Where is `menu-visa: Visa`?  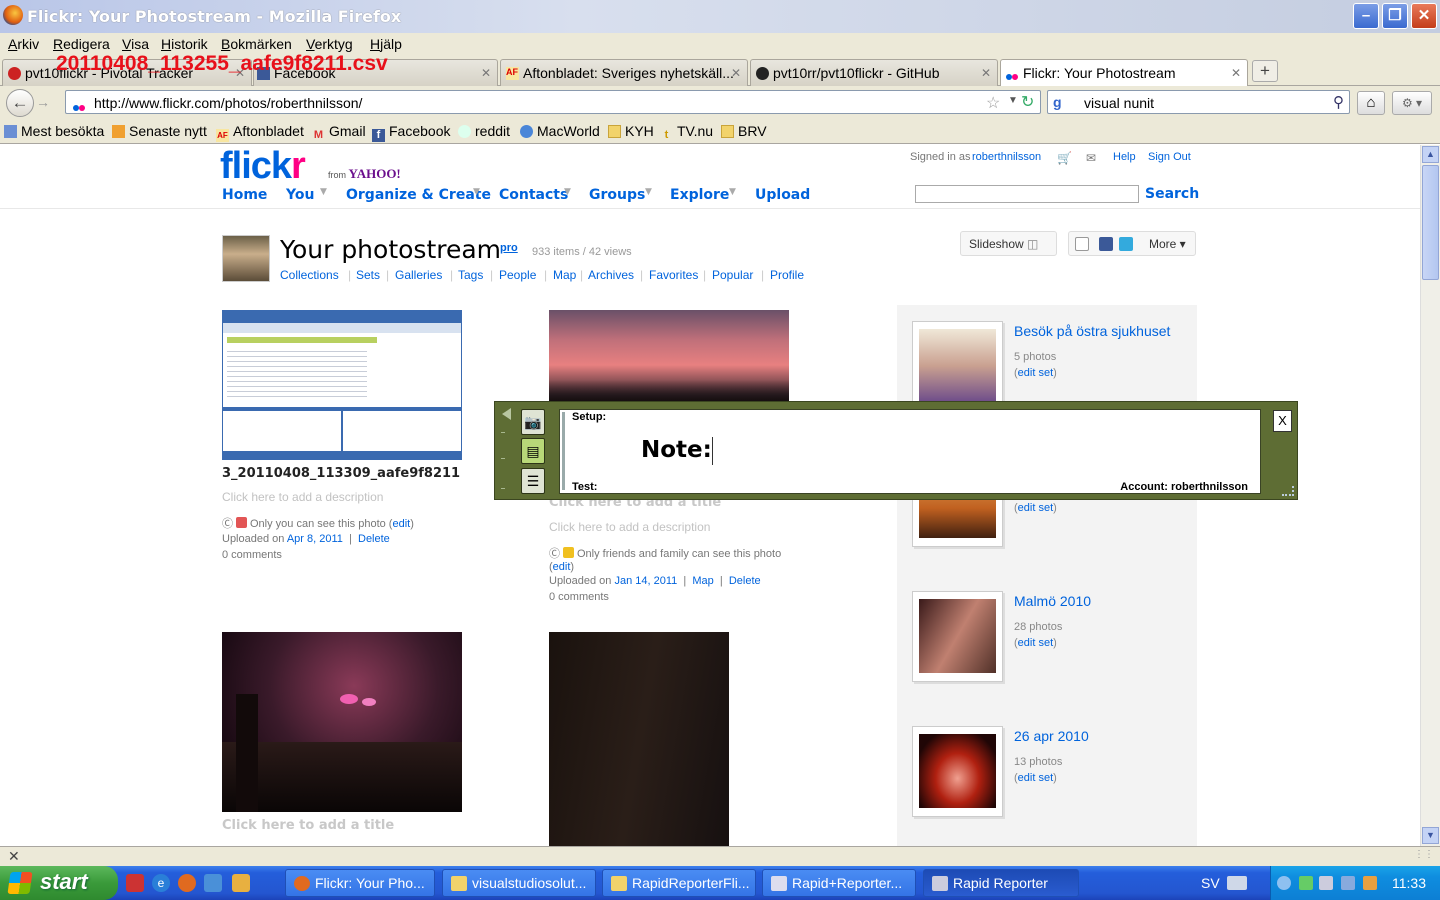
menu-visa: Visa is located at coordinates (135, 44).